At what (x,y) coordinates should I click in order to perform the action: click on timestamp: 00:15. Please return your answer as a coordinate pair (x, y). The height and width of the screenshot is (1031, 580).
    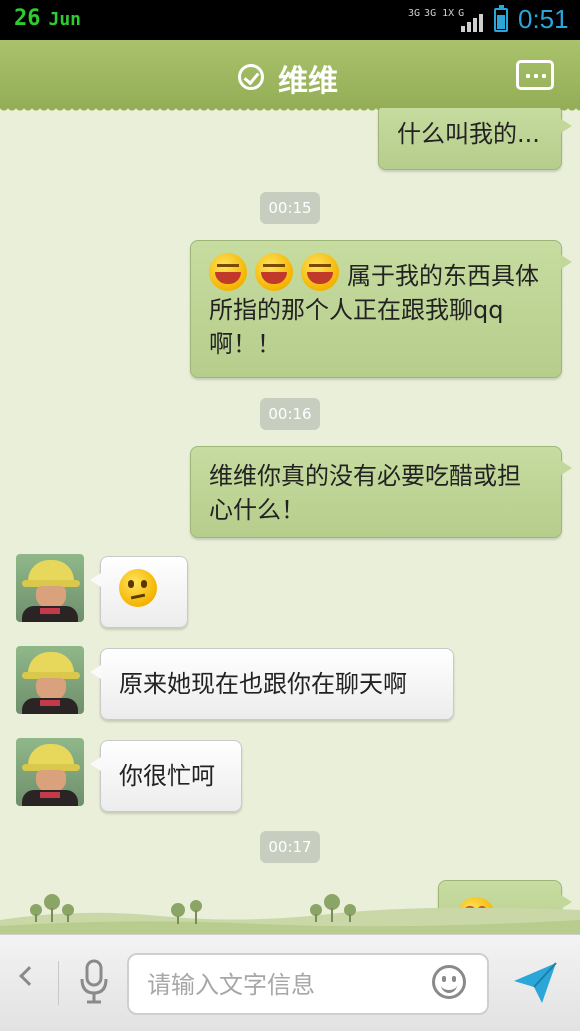
    Looking at the image, I should click on (290, 208).